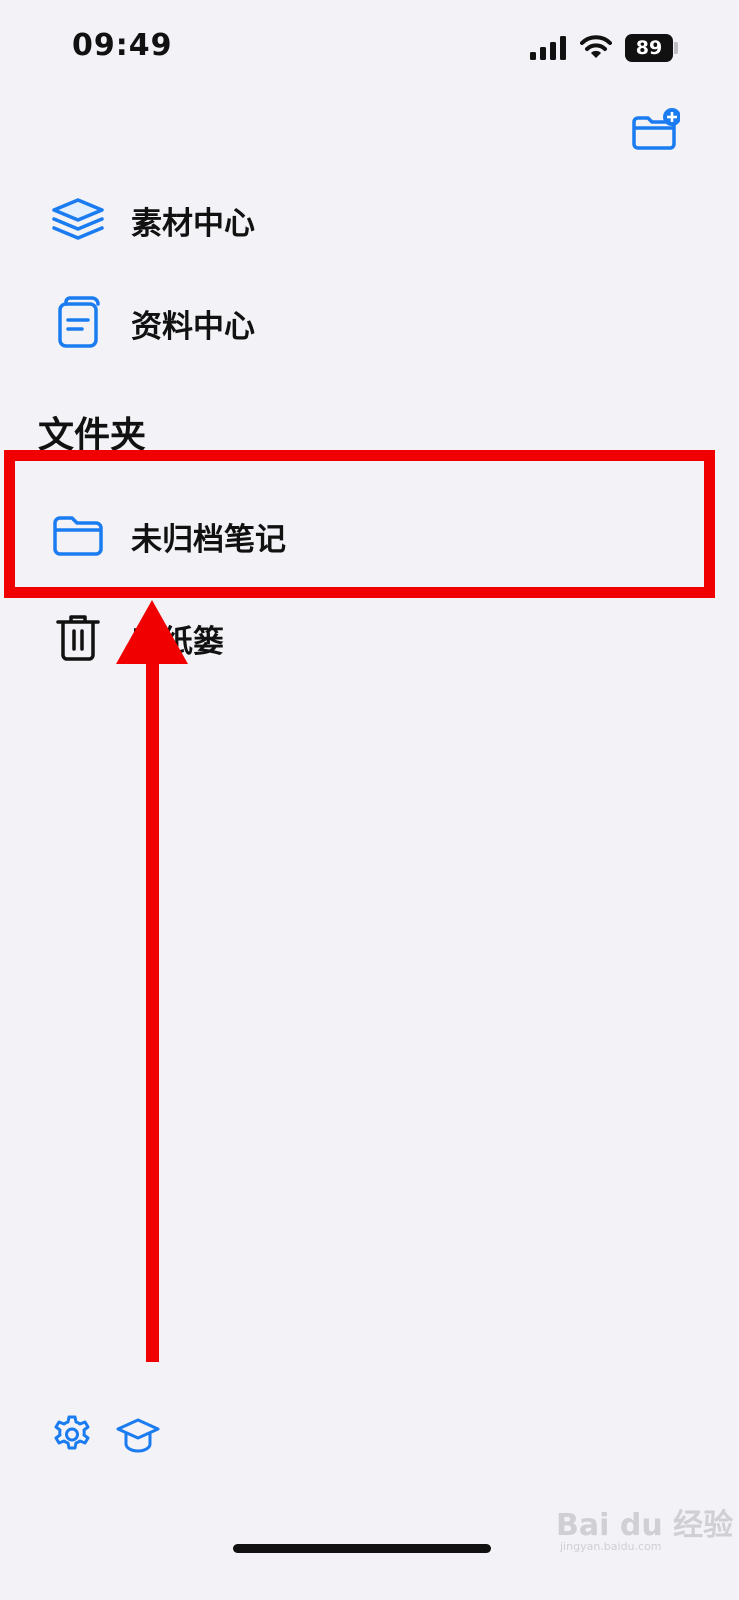 This screenshot has height=1600, width=739. What do you see at coordinates (611, 1546) in the screenshot?
I see `watermark-url: jingyan.baidu.com` at bounding box center [611, 1546].